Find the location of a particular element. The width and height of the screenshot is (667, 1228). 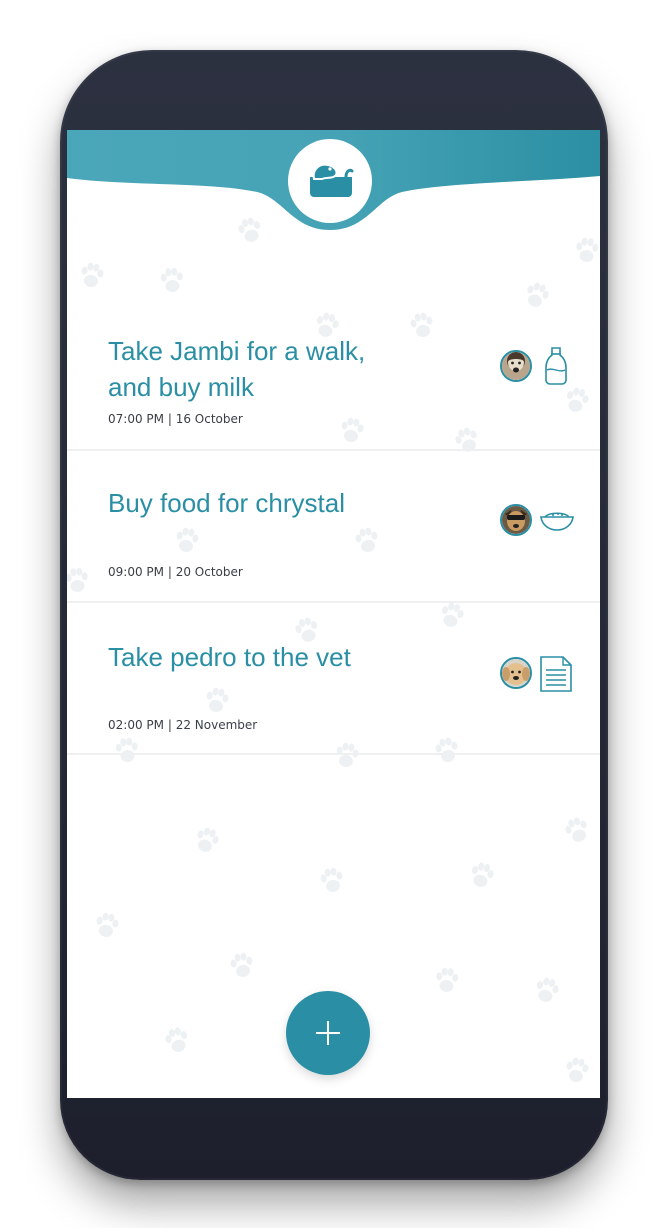

task-title: Buy food for chrystal is located at coordinates (273, 503).